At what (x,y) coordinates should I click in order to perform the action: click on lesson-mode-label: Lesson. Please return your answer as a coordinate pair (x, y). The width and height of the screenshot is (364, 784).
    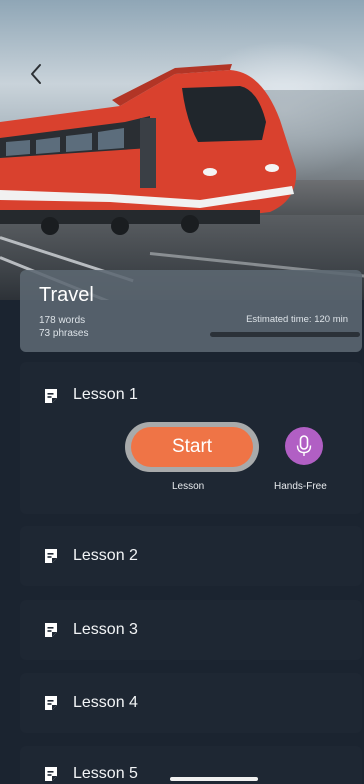
    Looking at the image, I should click on (188, 486).